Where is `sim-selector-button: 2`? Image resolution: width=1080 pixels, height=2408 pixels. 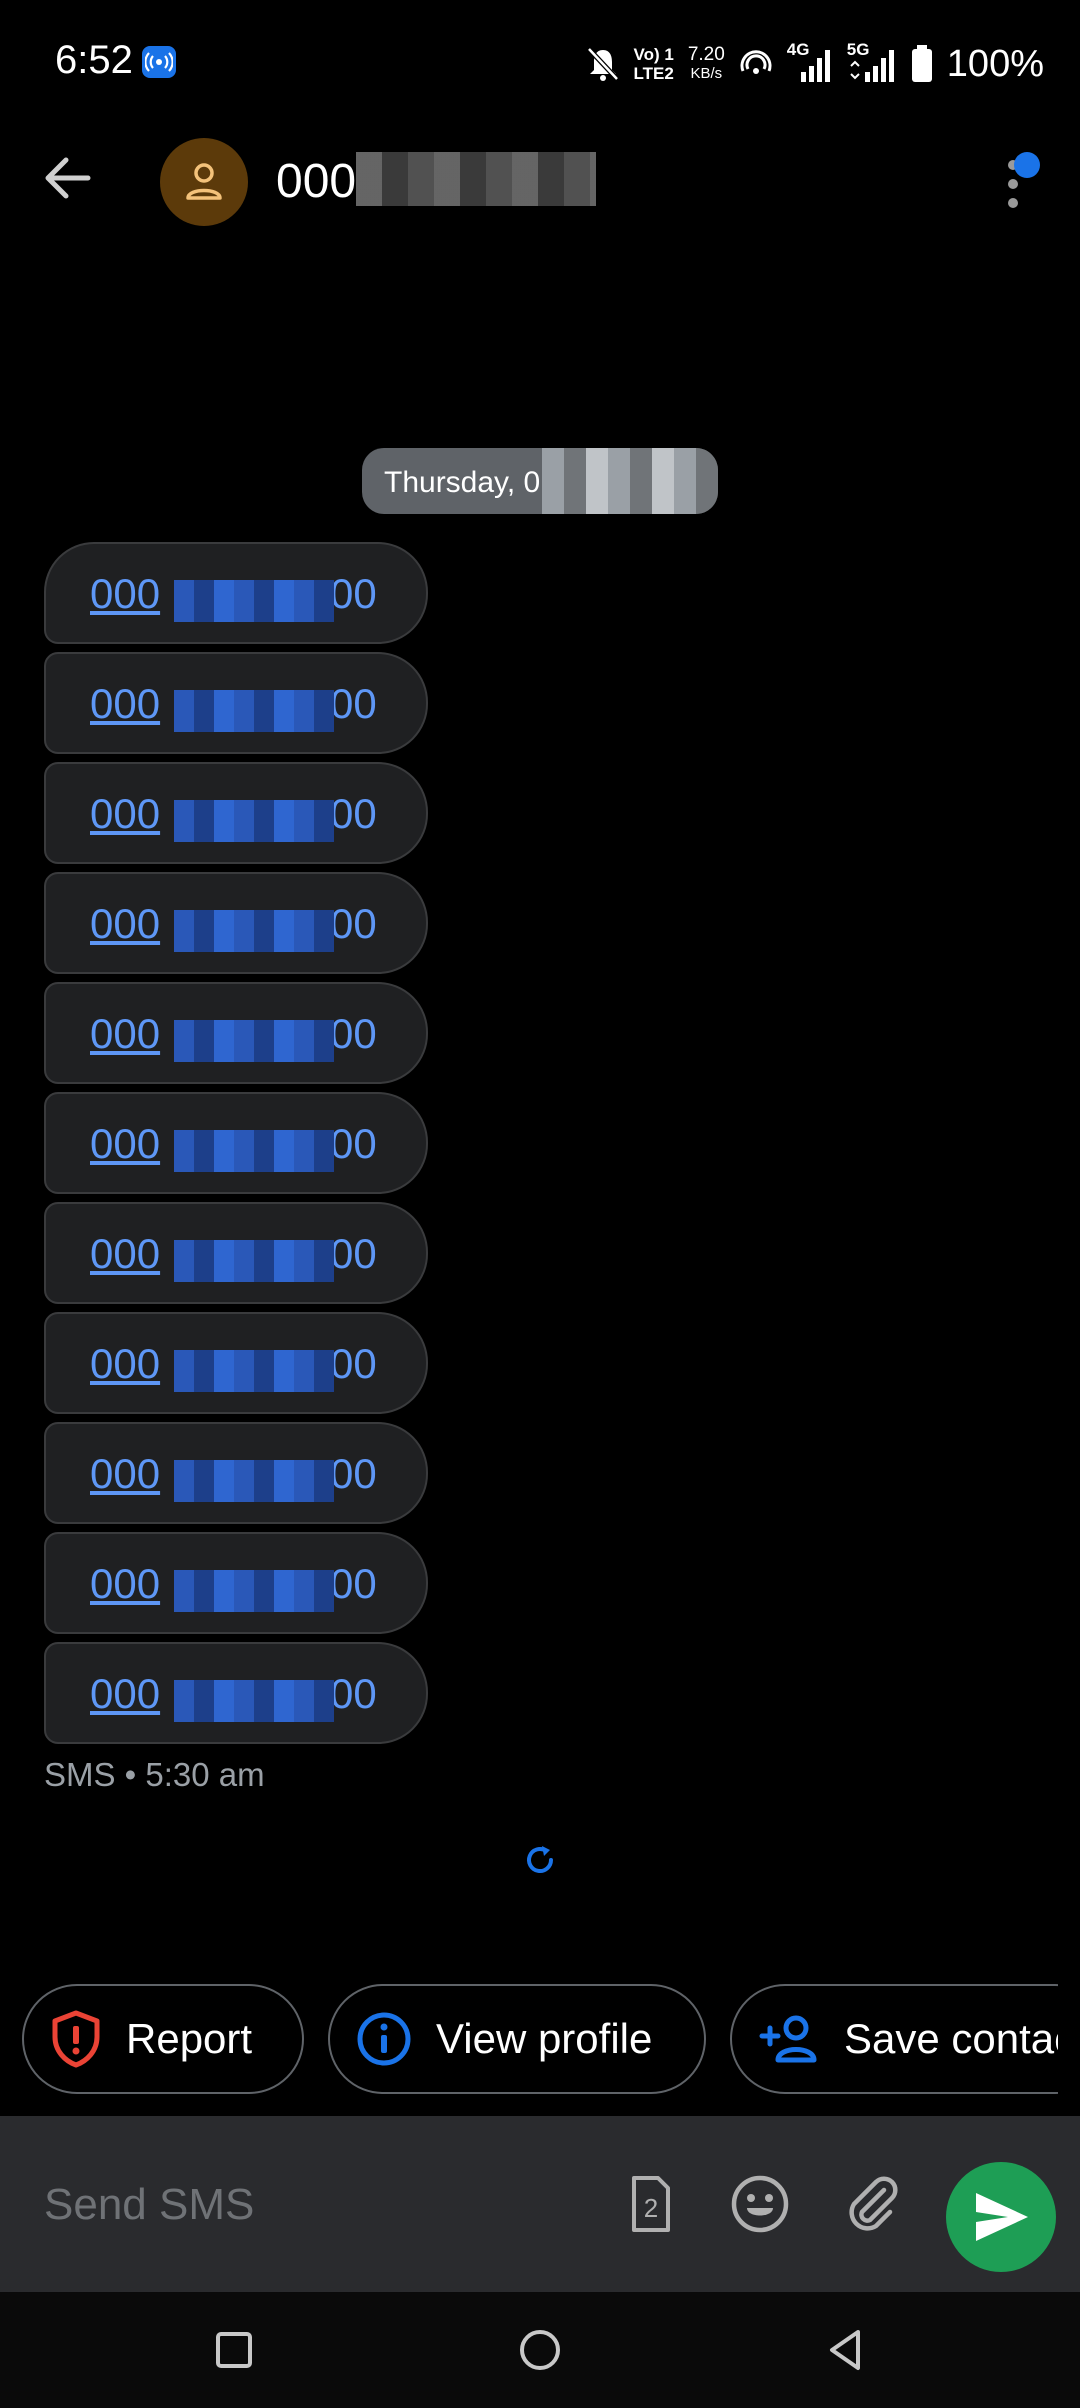 sim-selector-button: 2 is located at coordinates (650, 2204).